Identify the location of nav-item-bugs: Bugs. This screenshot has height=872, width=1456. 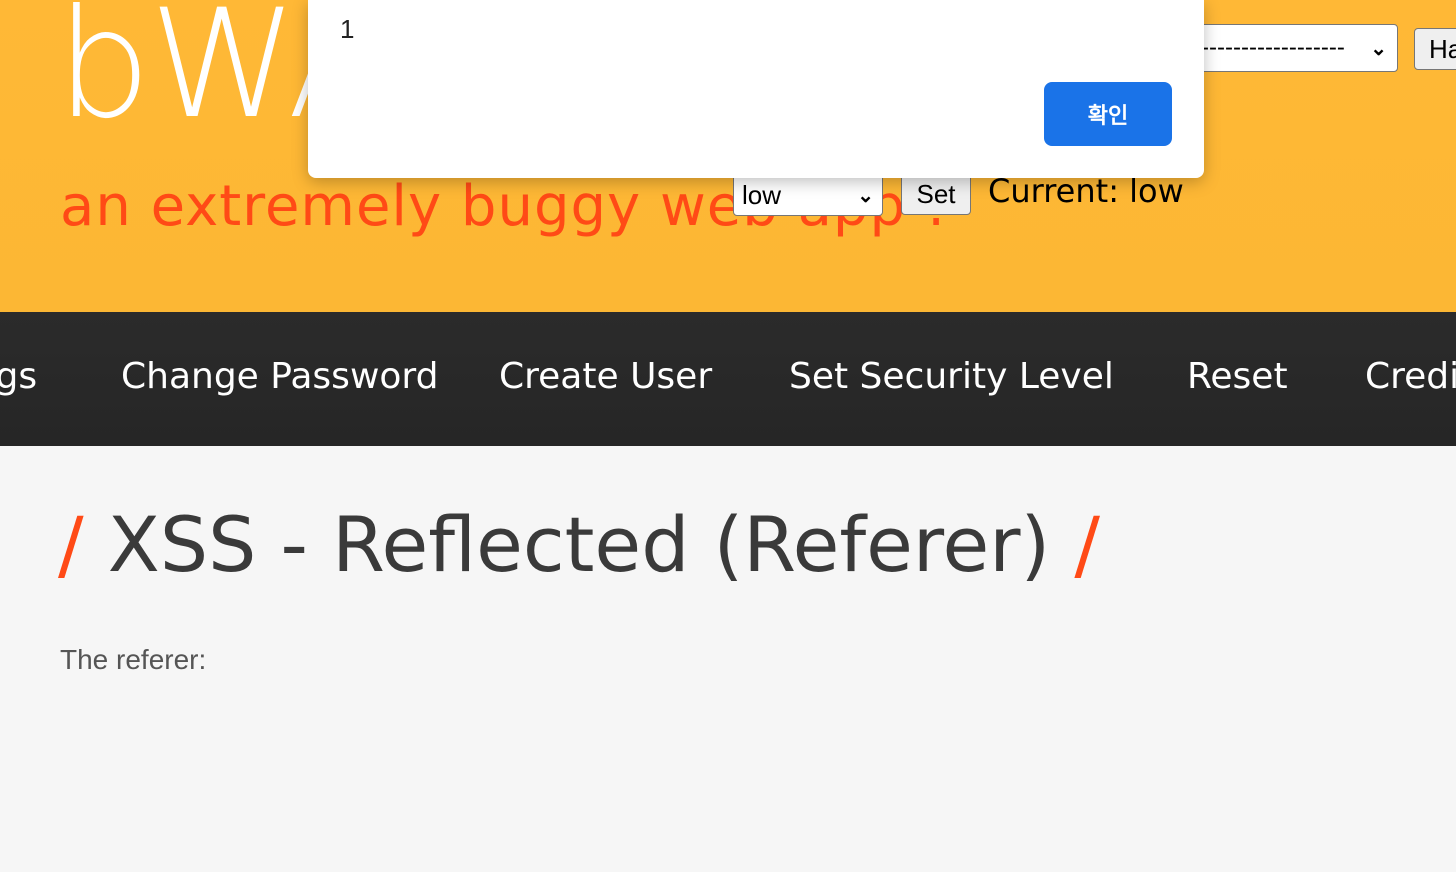
(18, 376).